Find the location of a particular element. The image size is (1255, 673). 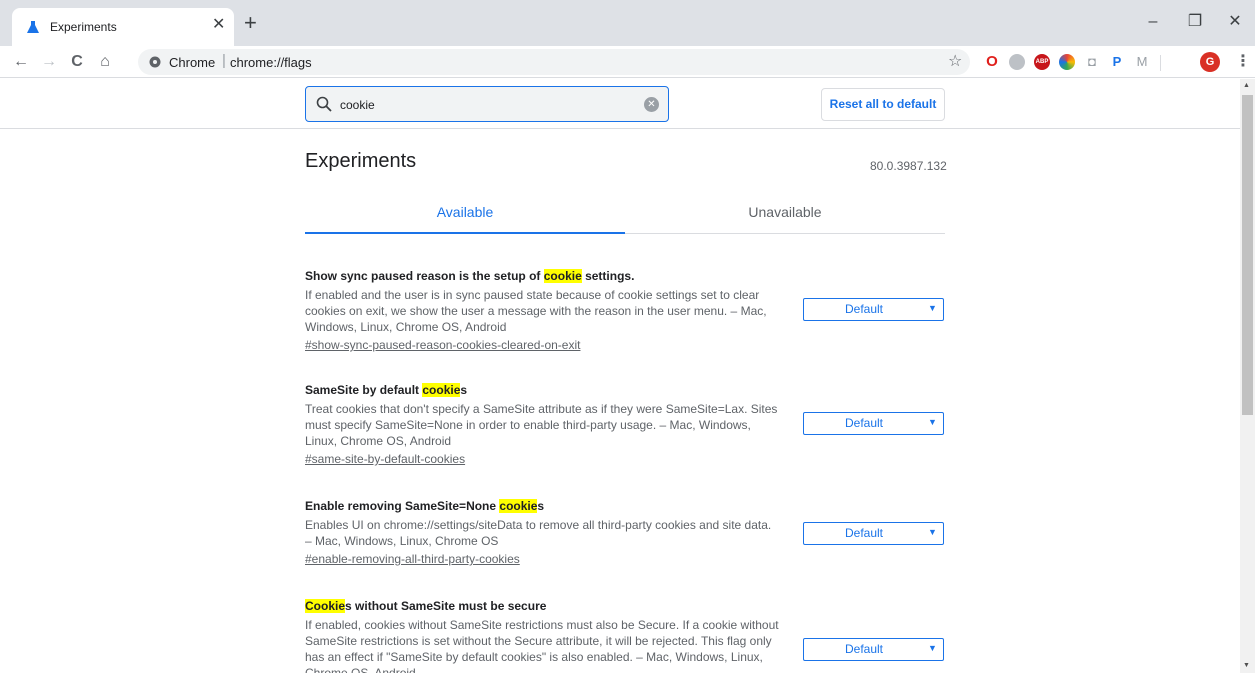

minimize-button: – is located at coordinates (1153, 22).